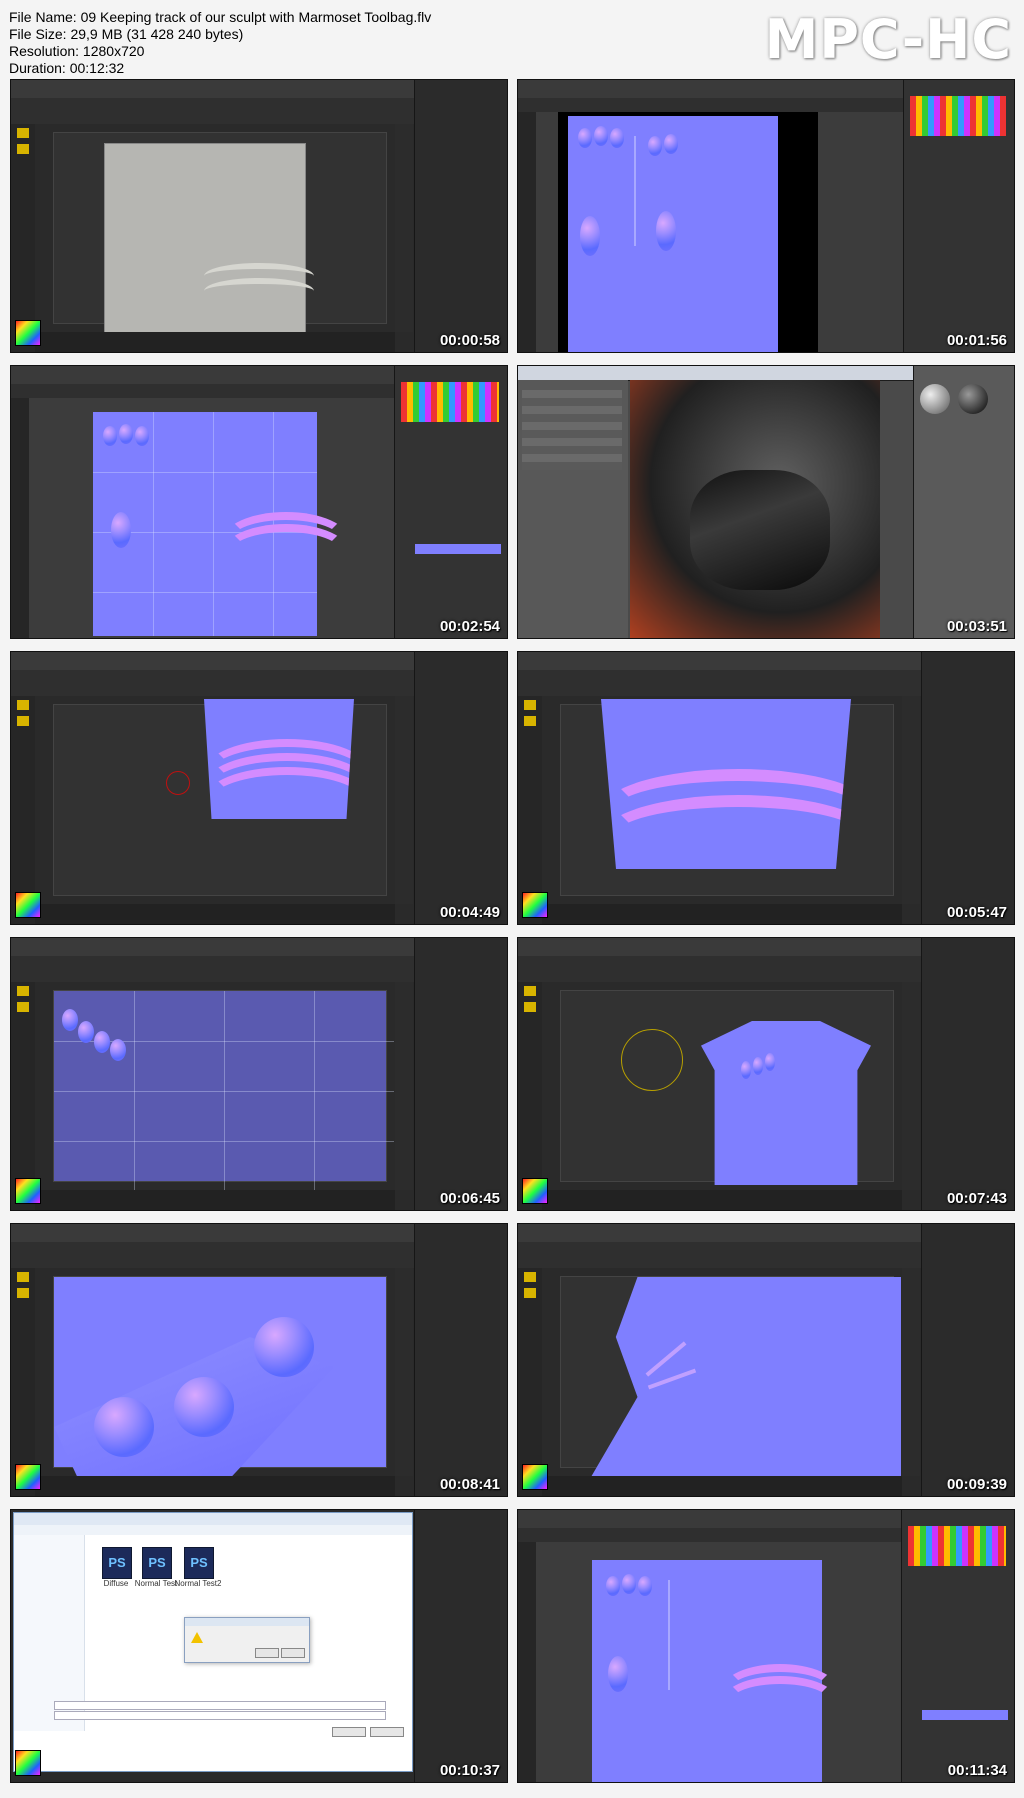 This screenshot has height=1798, width=1024. I want to click on thumbnail-4: 00:03:51, so click(766, 502).